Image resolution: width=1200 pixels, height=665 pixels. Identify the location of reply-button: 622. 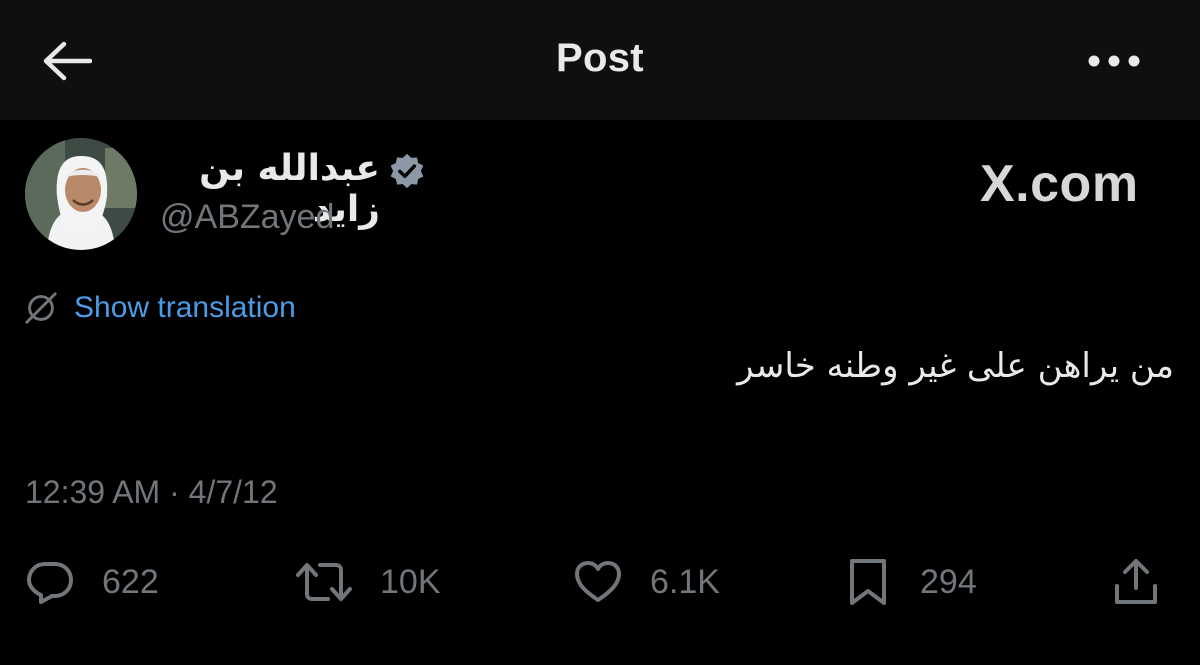
(91, 582).